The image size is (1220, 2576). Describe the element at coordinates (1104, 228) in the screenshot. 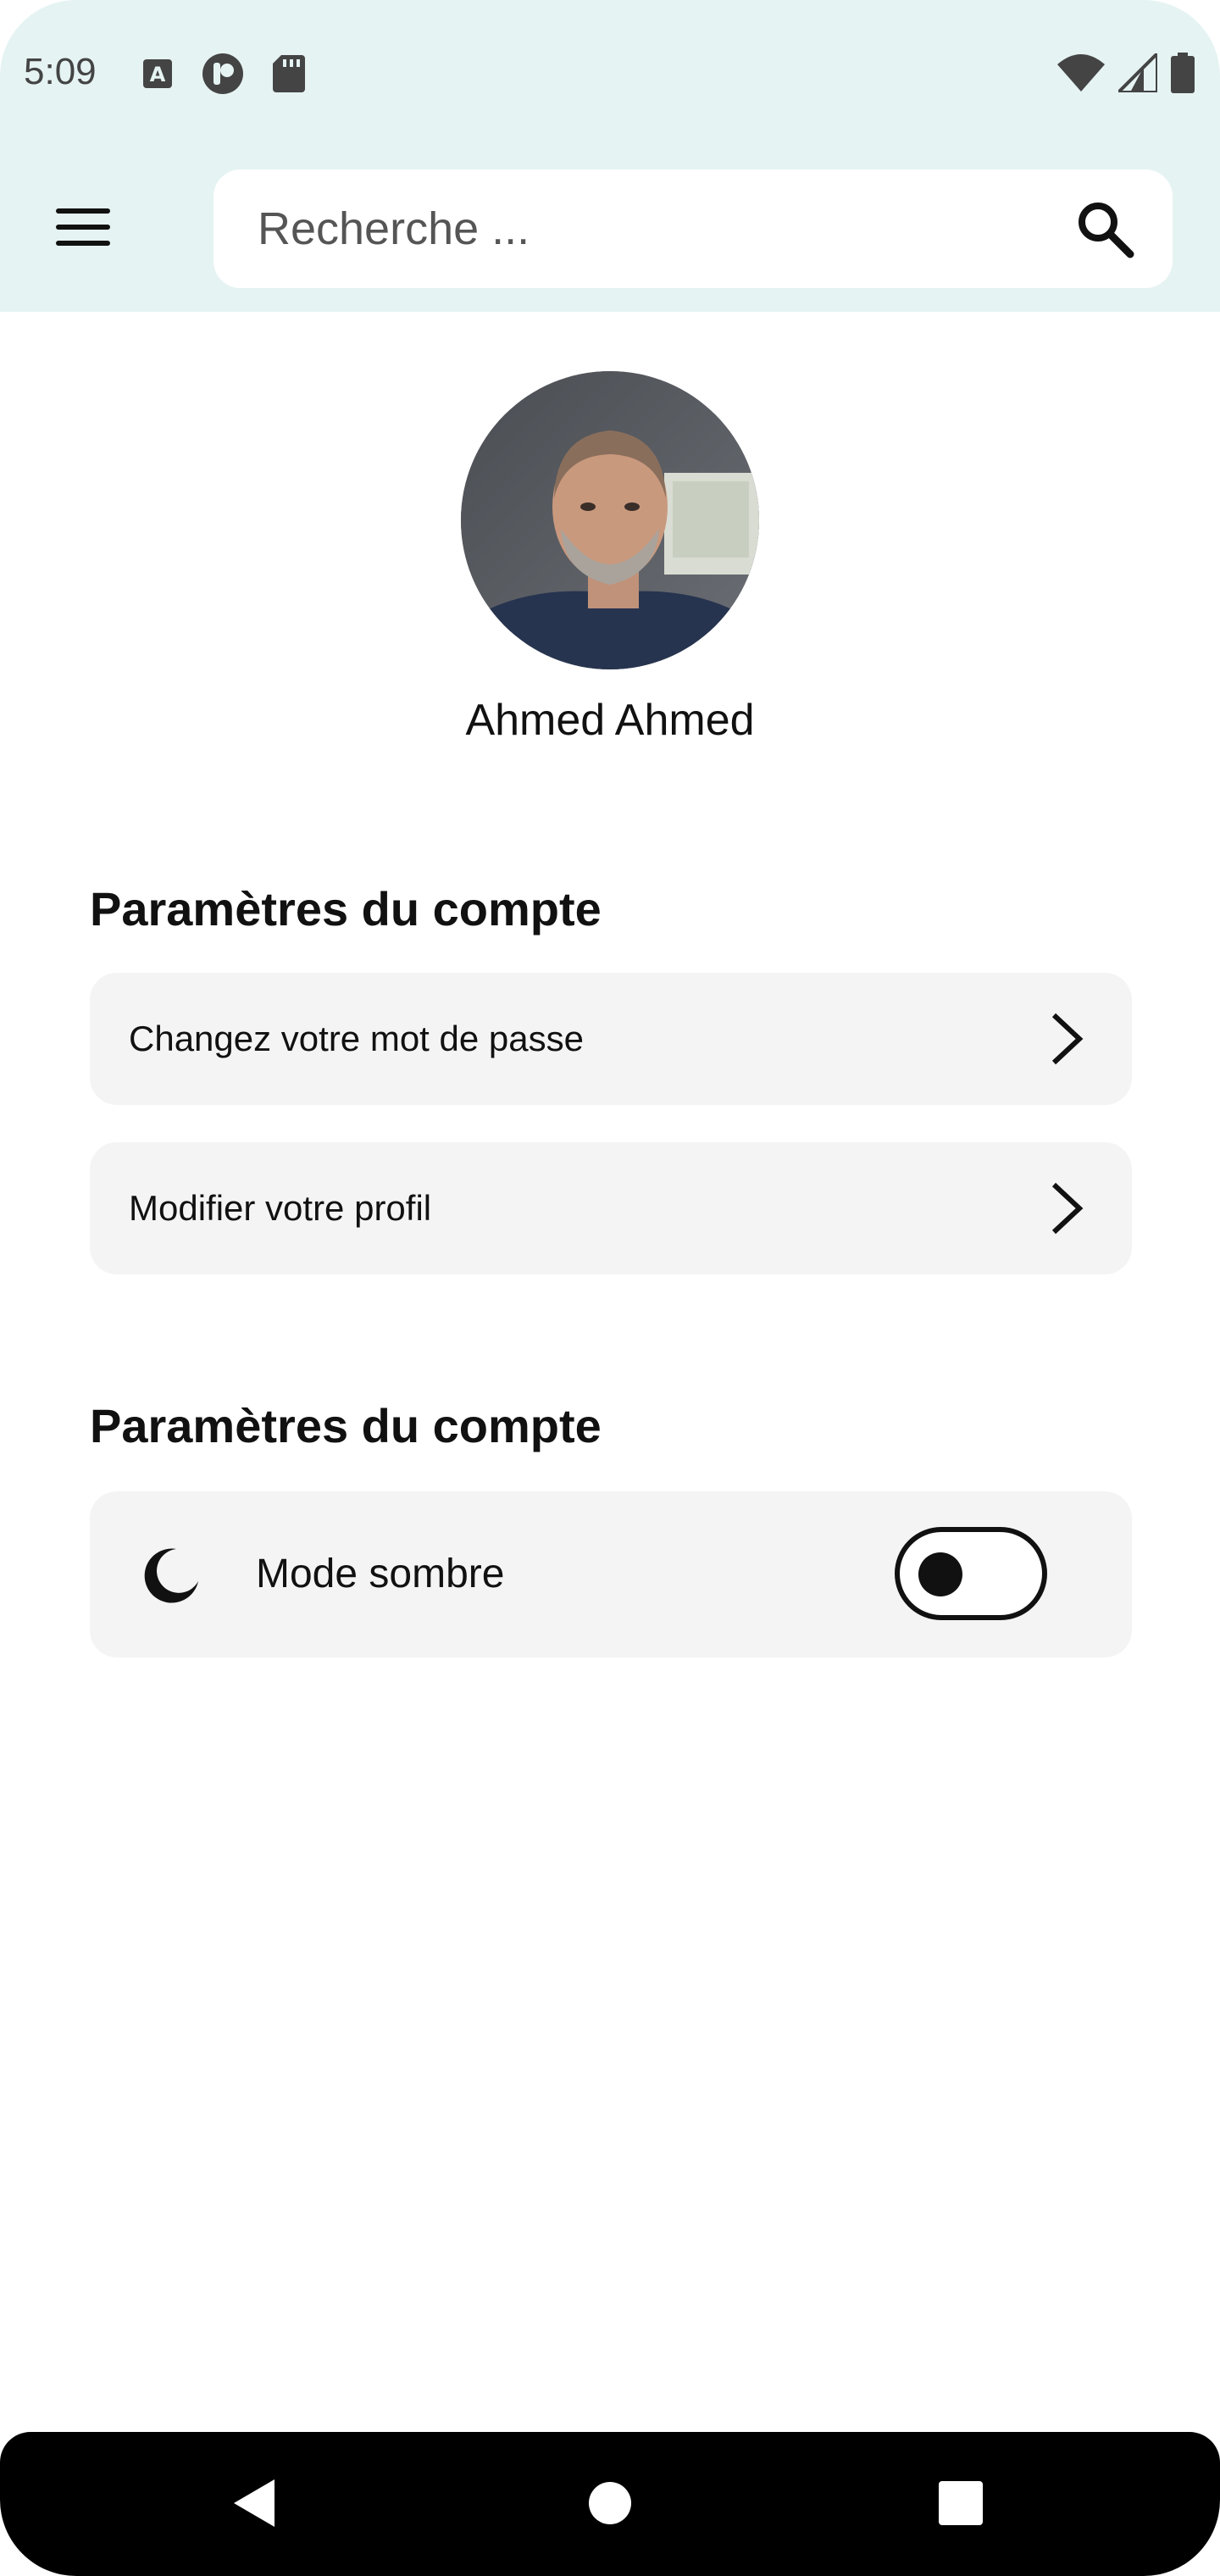

I see `search-icon` at that location.